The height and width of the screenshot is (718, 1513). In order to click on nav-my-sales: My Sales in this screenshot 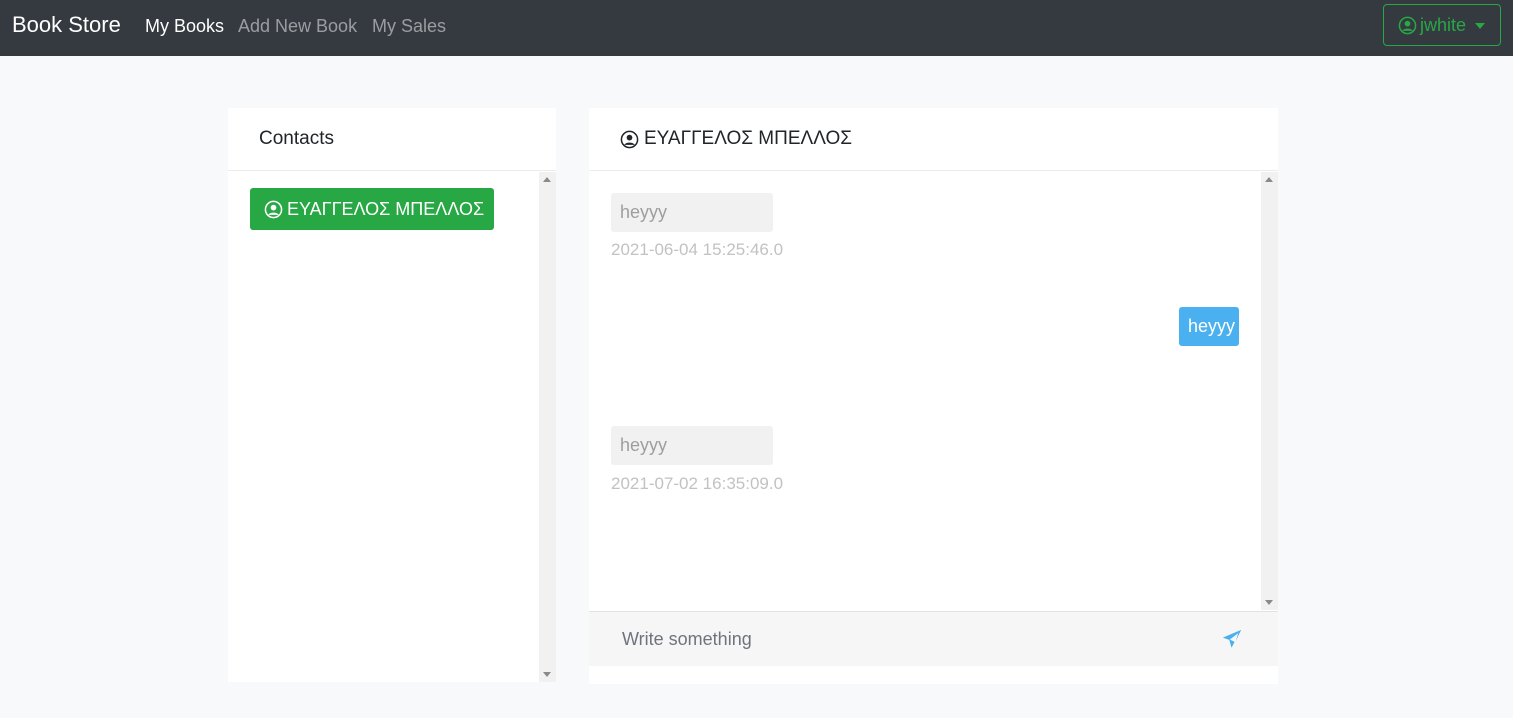, I will do `click(409, 26)`.